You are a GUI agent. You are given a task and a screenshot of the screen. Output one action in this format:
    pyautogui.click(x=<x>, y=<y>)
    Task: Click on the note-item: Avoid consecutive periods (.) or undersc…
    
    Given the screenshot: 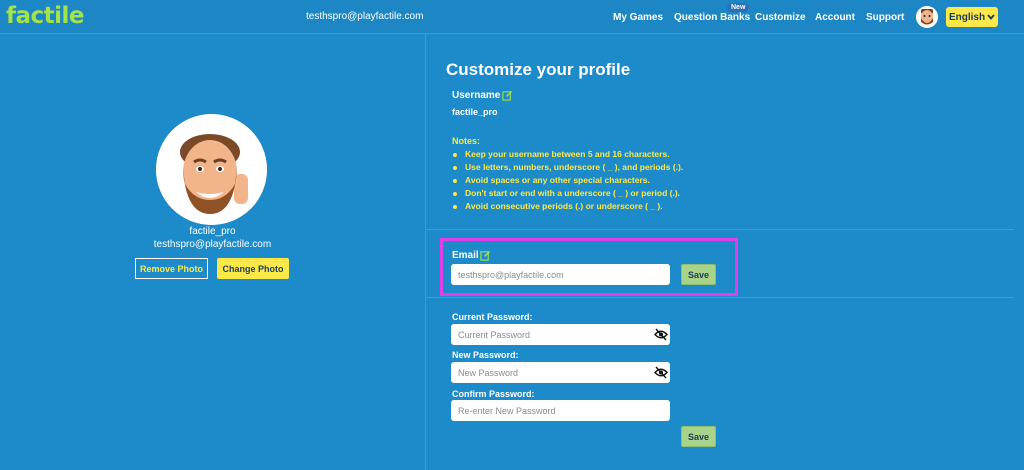 What is the action you would take?
    pyautogui.click(x=567, y=206)
    